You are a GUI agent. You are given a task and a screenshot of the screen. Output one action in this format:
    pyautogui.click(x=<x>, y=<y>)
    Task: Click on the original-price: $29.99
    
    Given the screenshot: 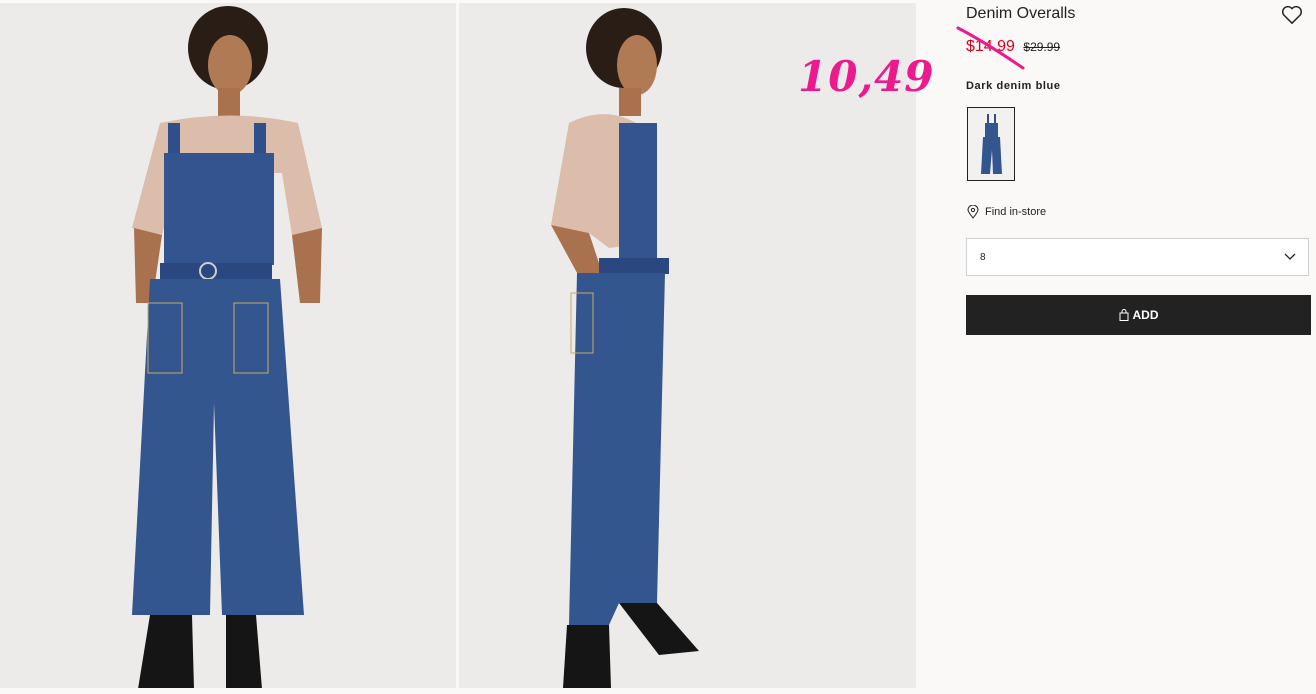 What is the action you would take?
    pyautogui.click(x=1042, y=47)
    